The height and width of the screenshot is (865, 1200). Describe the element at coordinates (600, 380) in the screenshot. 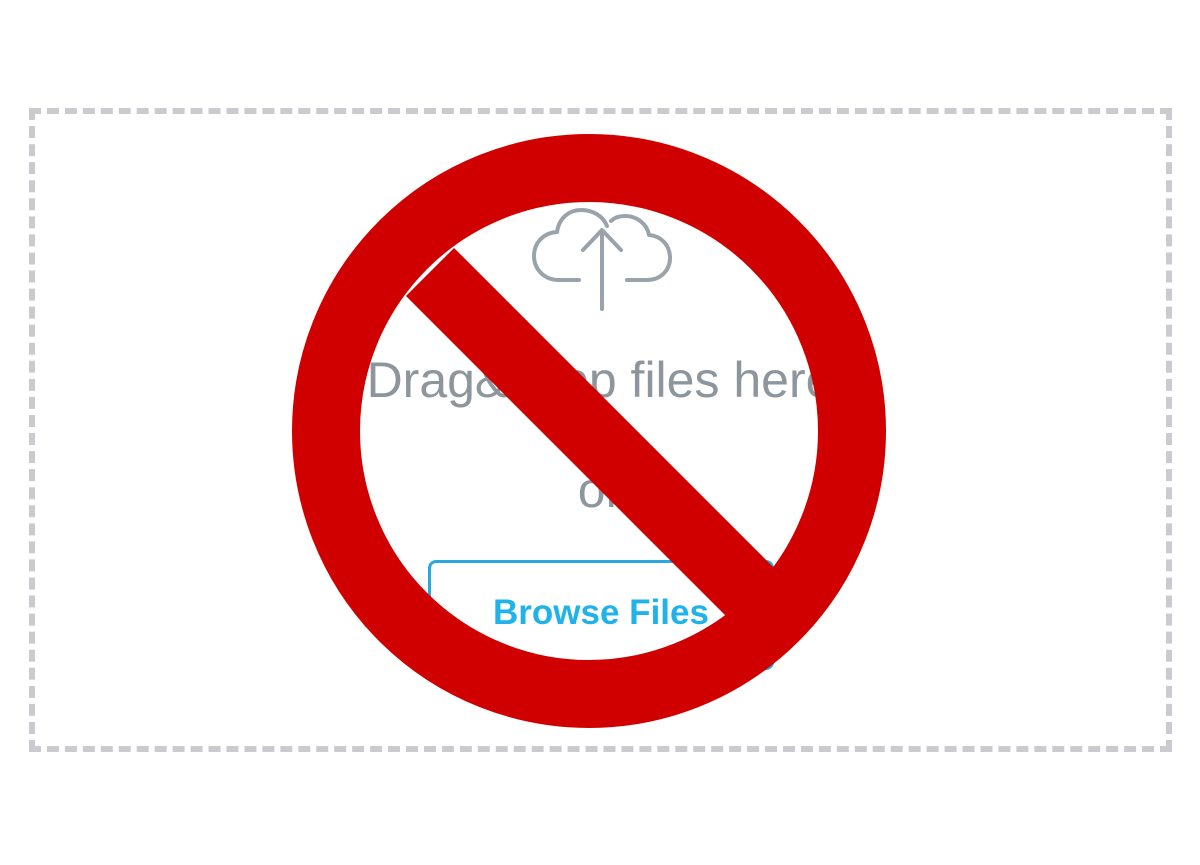

I see `drop-instruction-text: Drag&Drop files here` at that location.